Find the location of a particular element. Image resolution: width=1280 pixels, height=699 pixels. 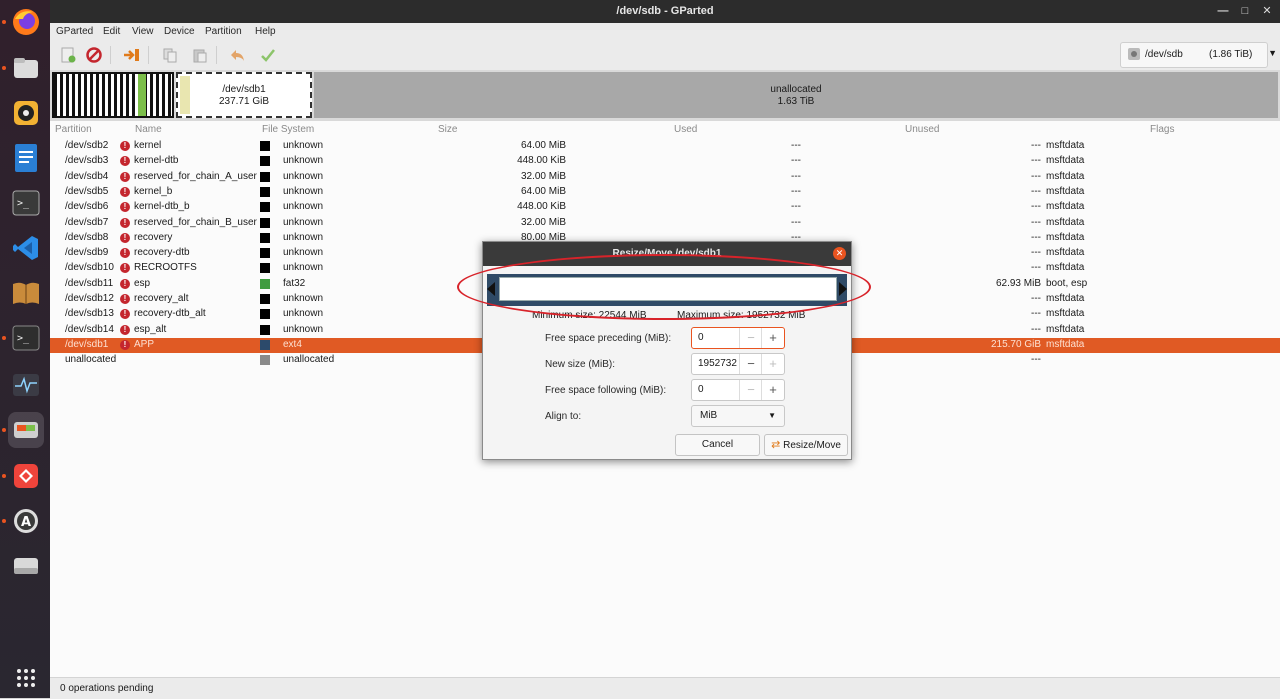

align-label: Align to: is located at coordinates (563, 416).